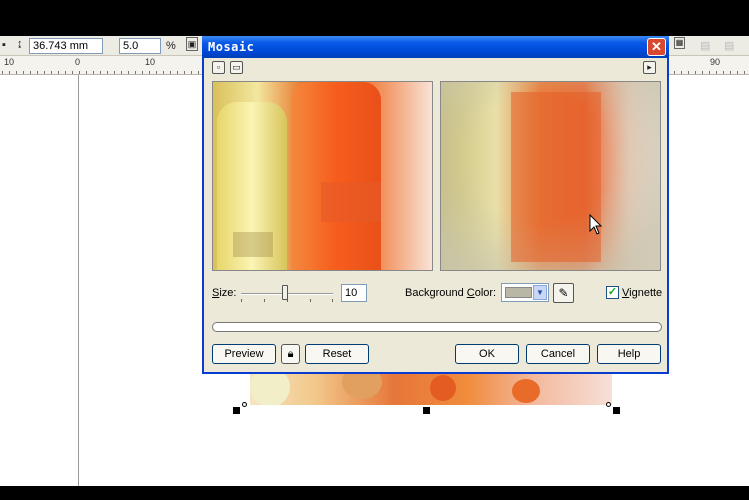  What do you see at coordinates (336, 176) in the screenshot?
I see `photo-orange-bottle` at bounding box center [336, 176].